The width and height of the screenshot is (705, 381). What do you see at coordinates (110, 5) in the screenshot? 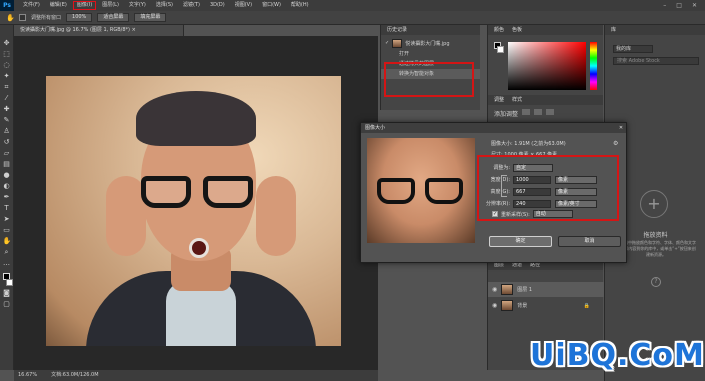
I see `menu-layer: 图层(L)` at bounding box center [110, 5].